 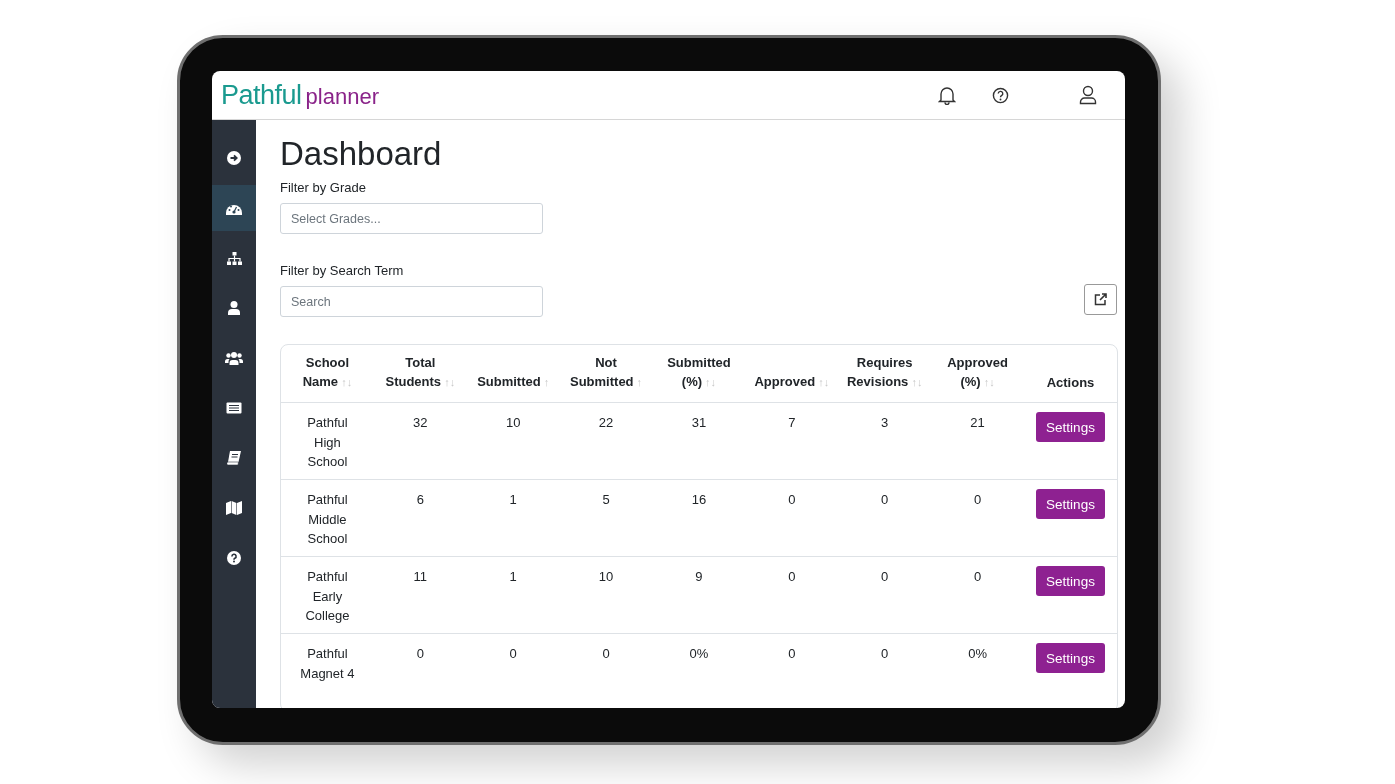 I want to click on column-header: Requires Revisions ↑↓, so click(x=885, y=372).